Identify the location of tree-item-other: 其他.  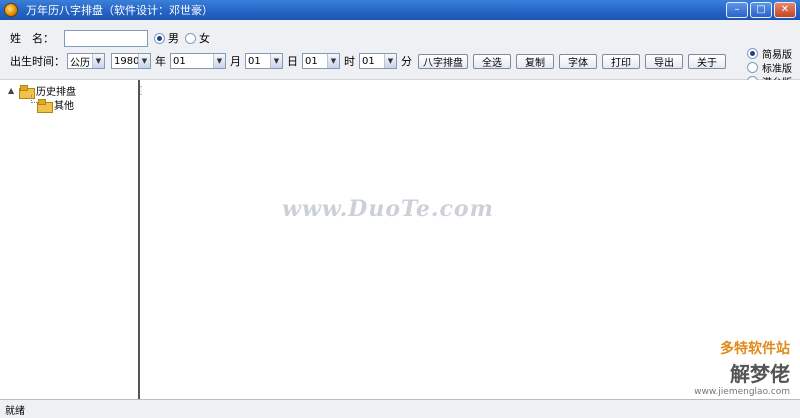
(55, 105).